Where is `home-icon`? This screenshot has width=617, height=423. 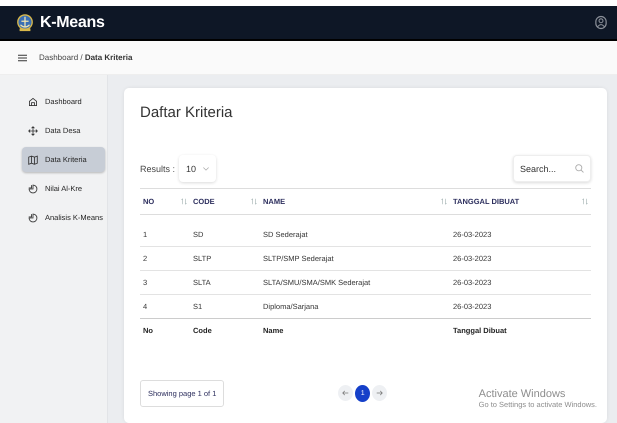
home-icon is located at coordinates (33, 101).